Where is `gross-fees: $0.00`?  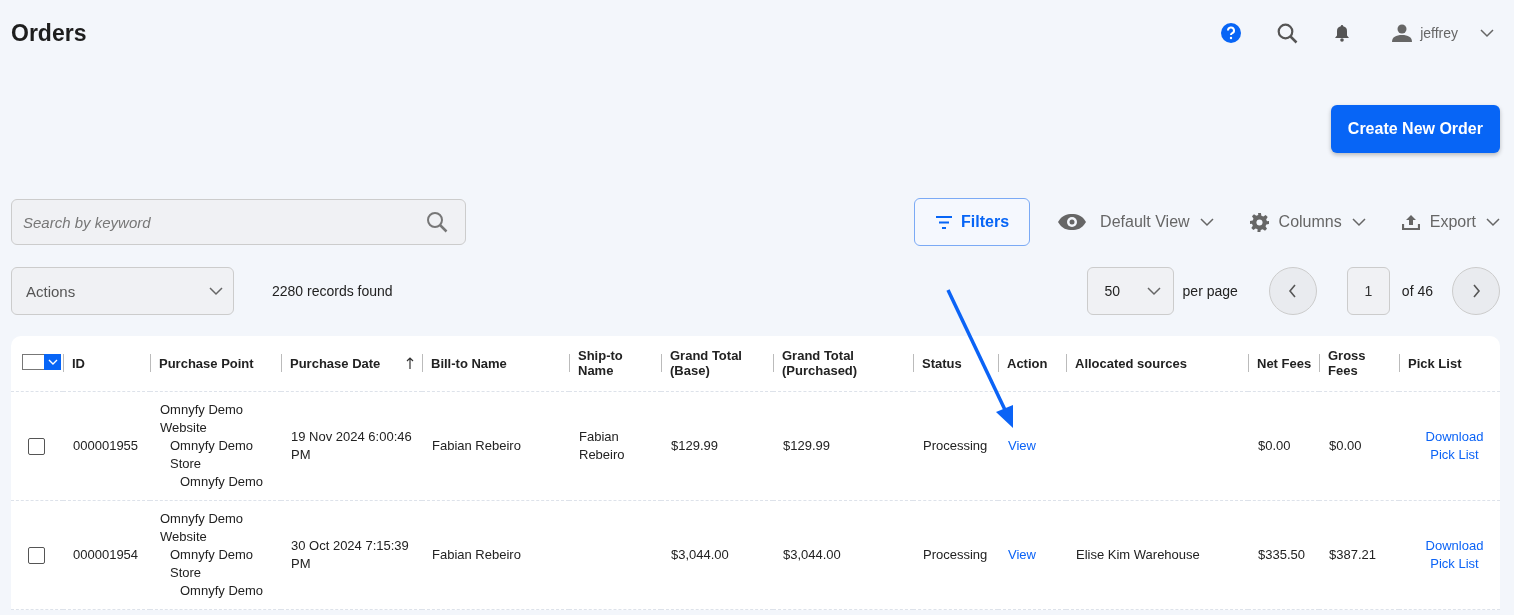 gross-fees: $0.00 is located at coordinates (1345, 445).